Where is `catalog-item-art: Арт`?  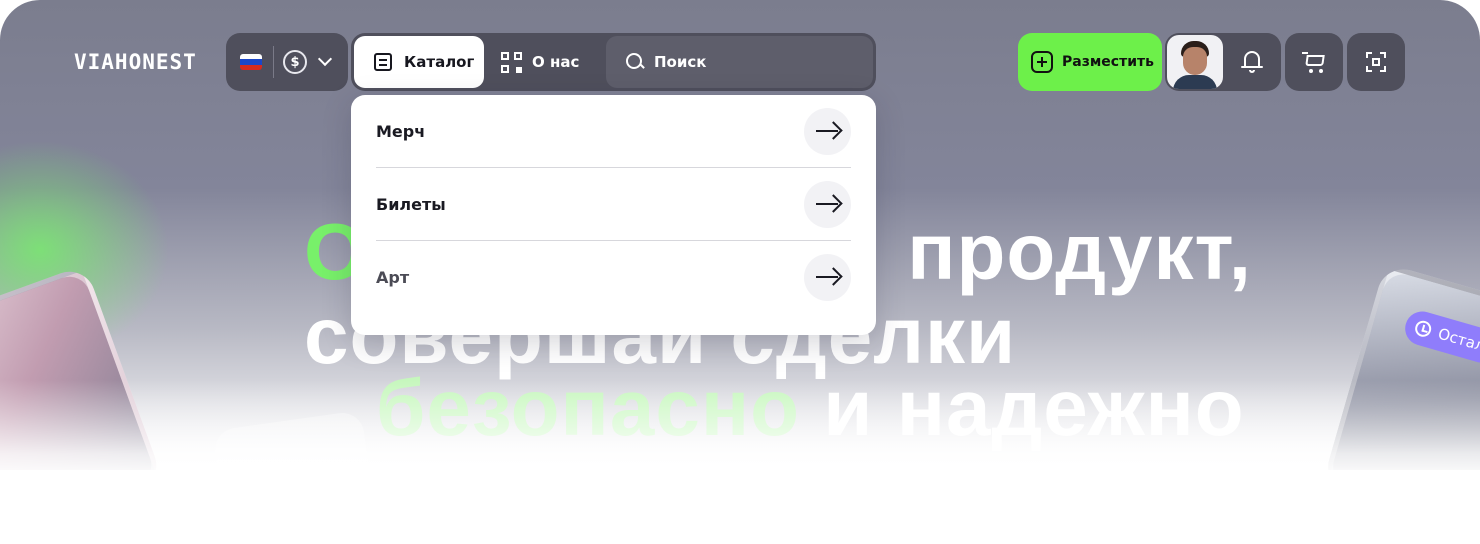 catalog-item-art: Арт is located at coordinates (613, 277).